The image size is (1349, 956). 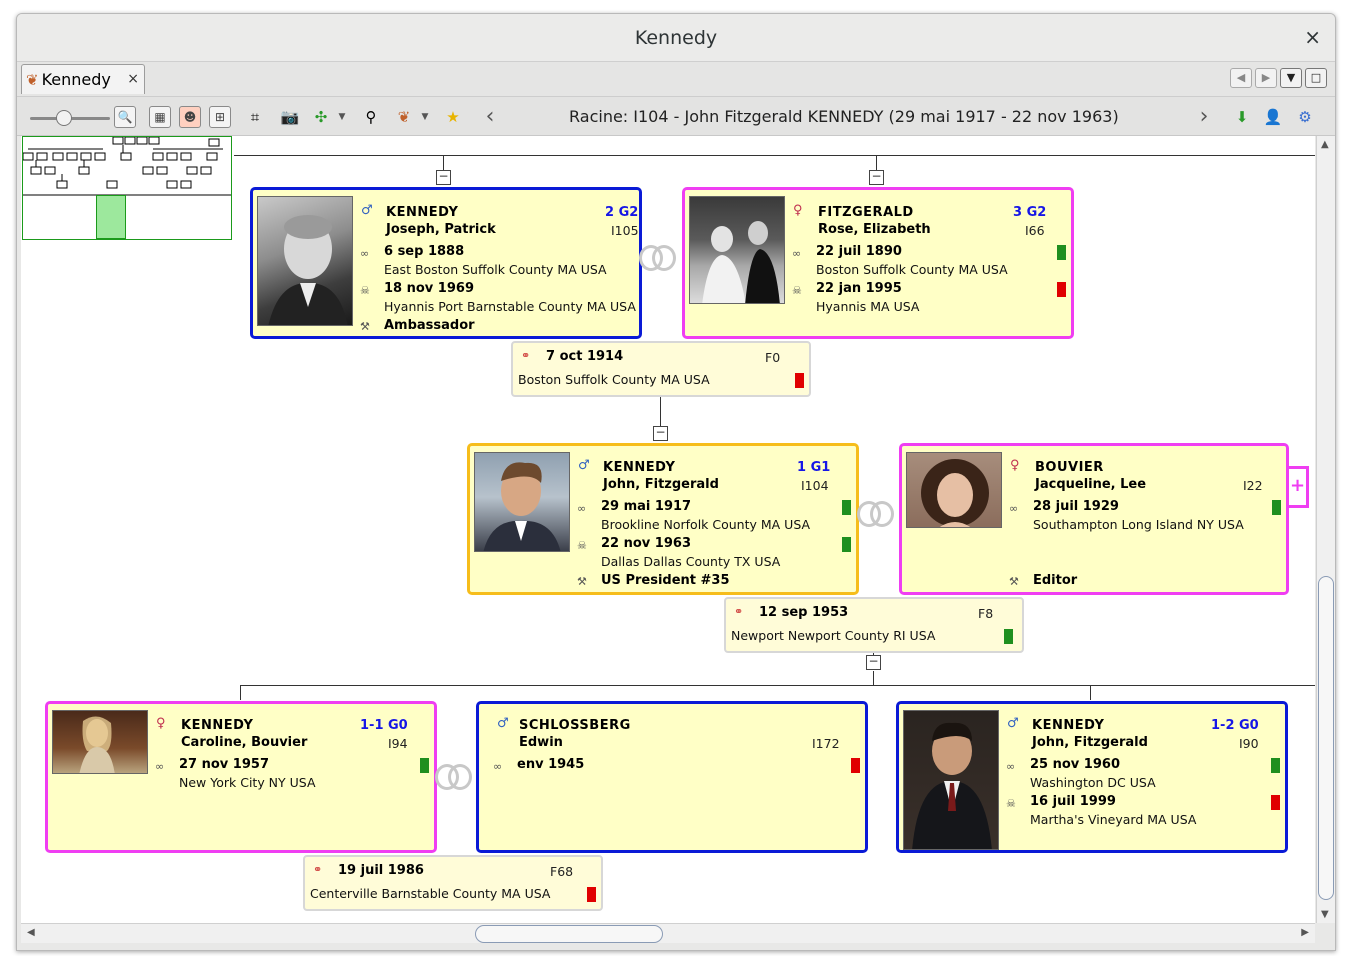 What do you see at coordinates (1325, 529) in the screenshot?
I see `vertical-scrollbar: ▲ ▼` at bounding box center [1325, 529].